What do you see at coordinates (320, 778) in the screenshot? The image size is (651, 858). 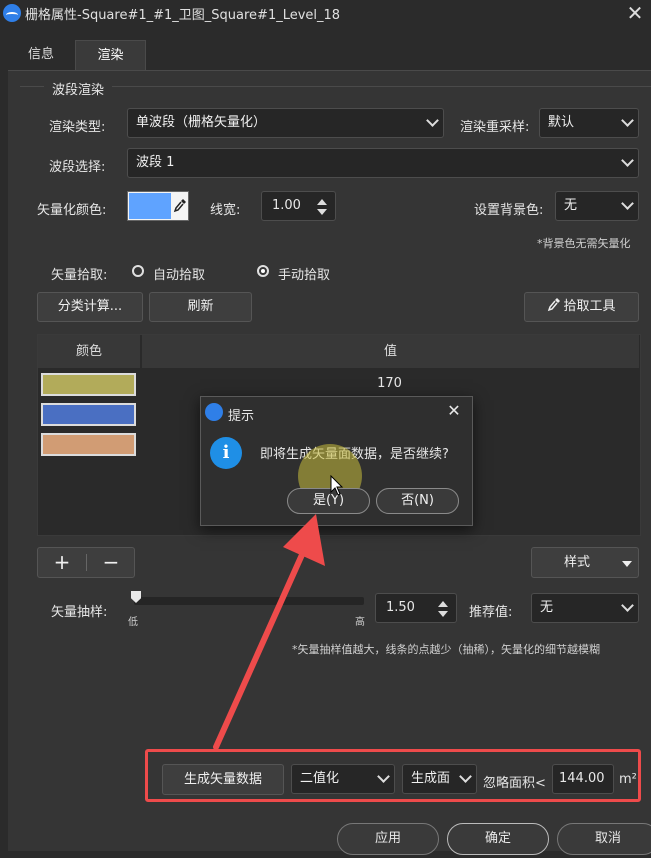 I see `generate-mode-value: 二值化` at bounding box center [320, 778].